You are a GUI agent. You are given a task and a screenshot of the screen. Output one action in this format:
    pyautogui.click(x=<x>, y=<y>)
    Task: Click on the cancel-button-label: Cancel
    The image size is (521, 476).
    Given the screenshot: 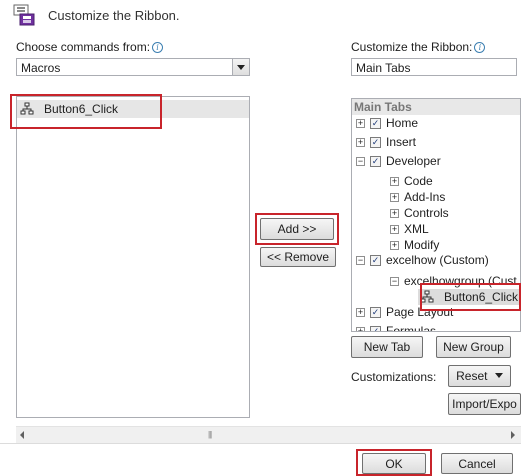 What is the action you would take?
    pyautogui.click(x=477, y=464)
    